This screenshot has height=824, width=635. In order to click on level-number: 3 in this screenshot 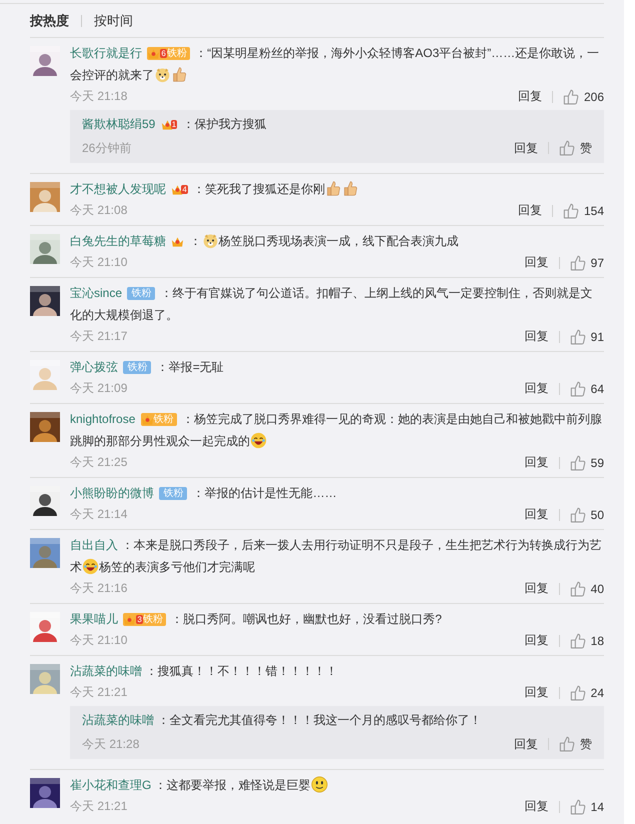, I will do `click(139, 619)`.